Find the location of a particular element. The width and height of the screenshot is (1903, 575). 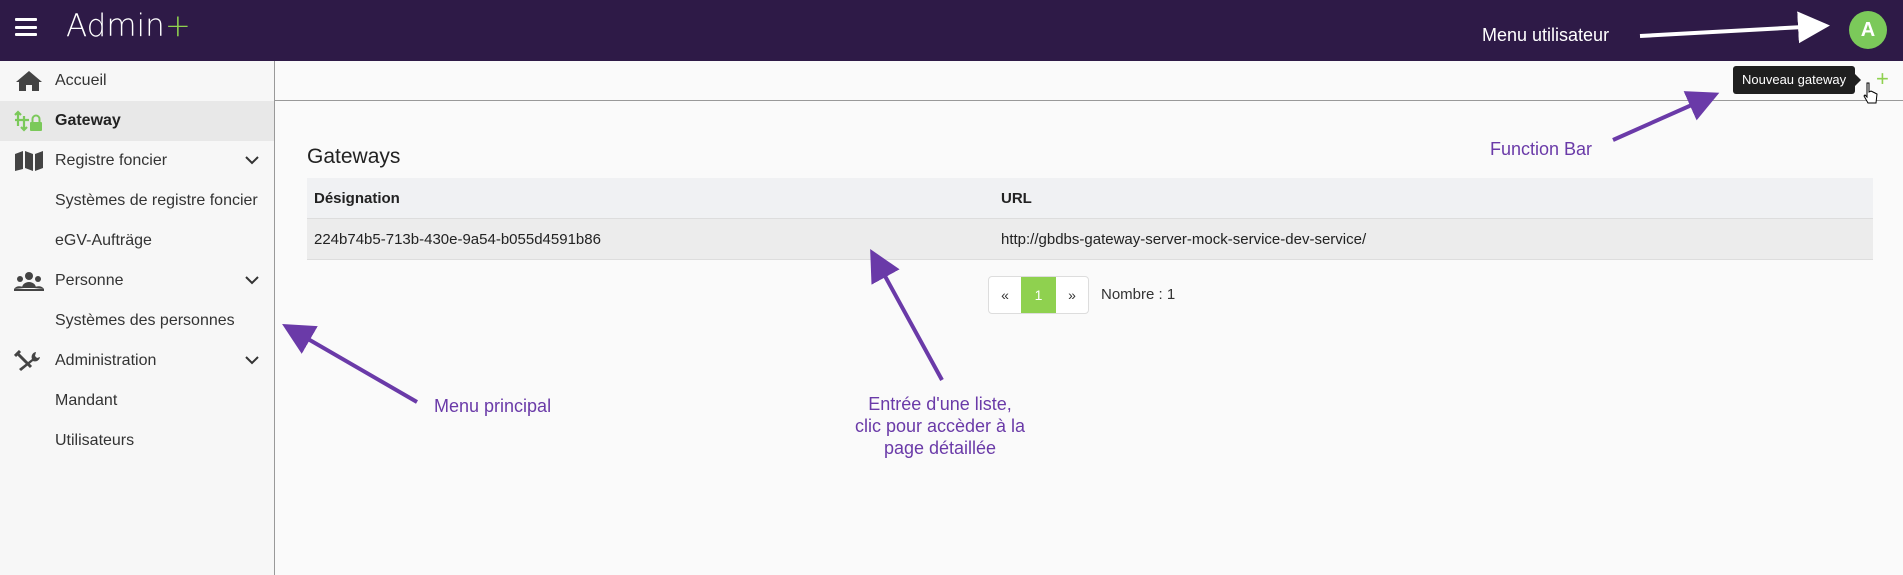

annotation-line: page détaillée is located at coordinates (940, 448).